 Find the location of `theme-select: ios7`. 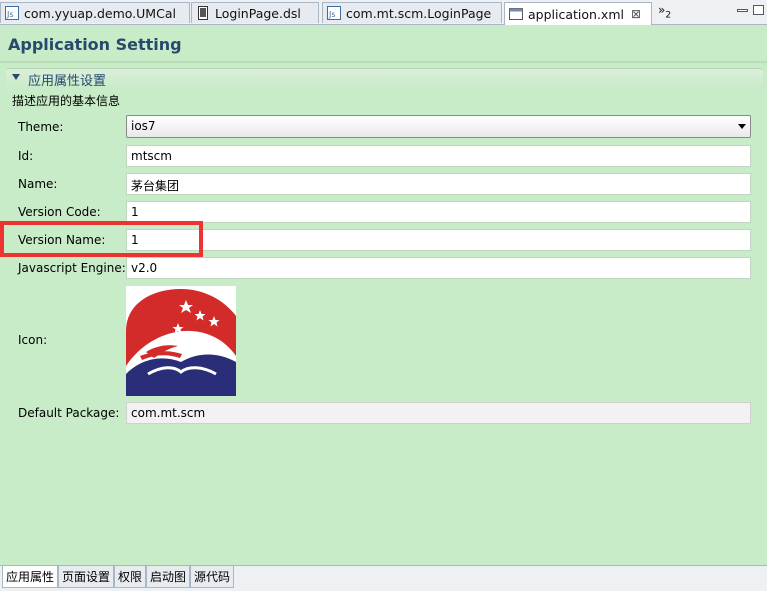

theme-select: ios7 is located at coordinates (438, 126).